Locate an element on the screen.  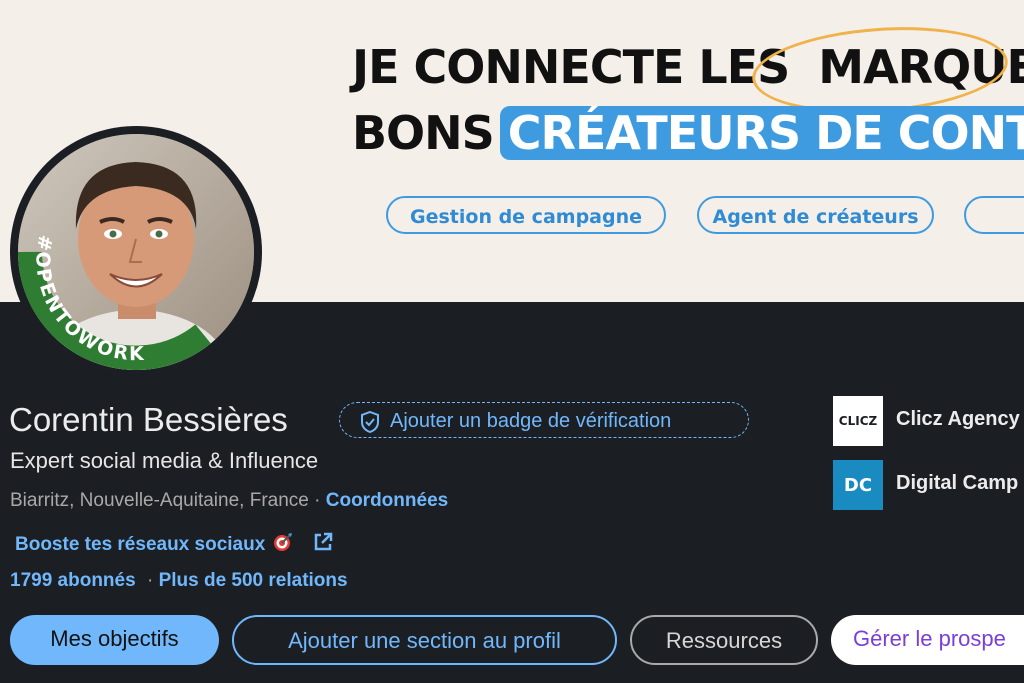
avatar-photo: #OPENTOWORK is located at coordinates (136, 252).